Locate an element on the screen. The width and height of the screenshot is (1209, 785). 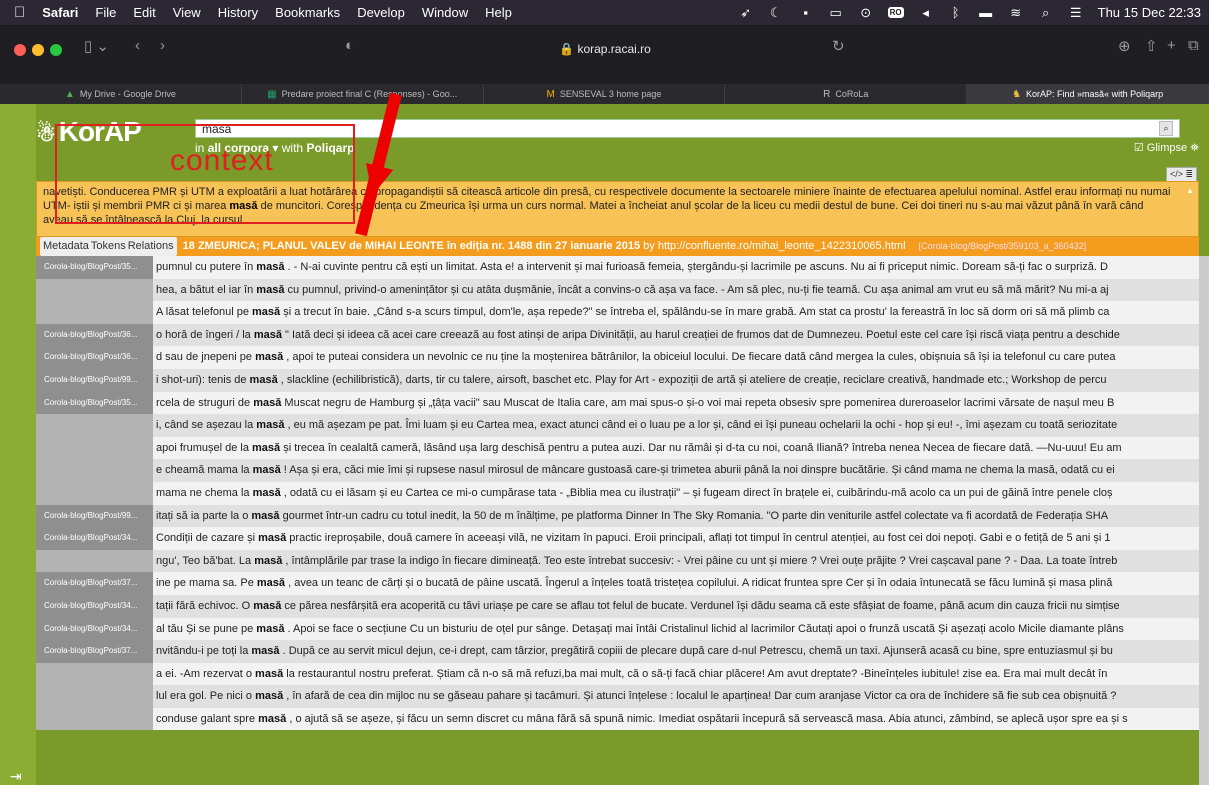
menubar-clock: Thu 15 Dec 22:33 is located at coordinates (1149, 12).